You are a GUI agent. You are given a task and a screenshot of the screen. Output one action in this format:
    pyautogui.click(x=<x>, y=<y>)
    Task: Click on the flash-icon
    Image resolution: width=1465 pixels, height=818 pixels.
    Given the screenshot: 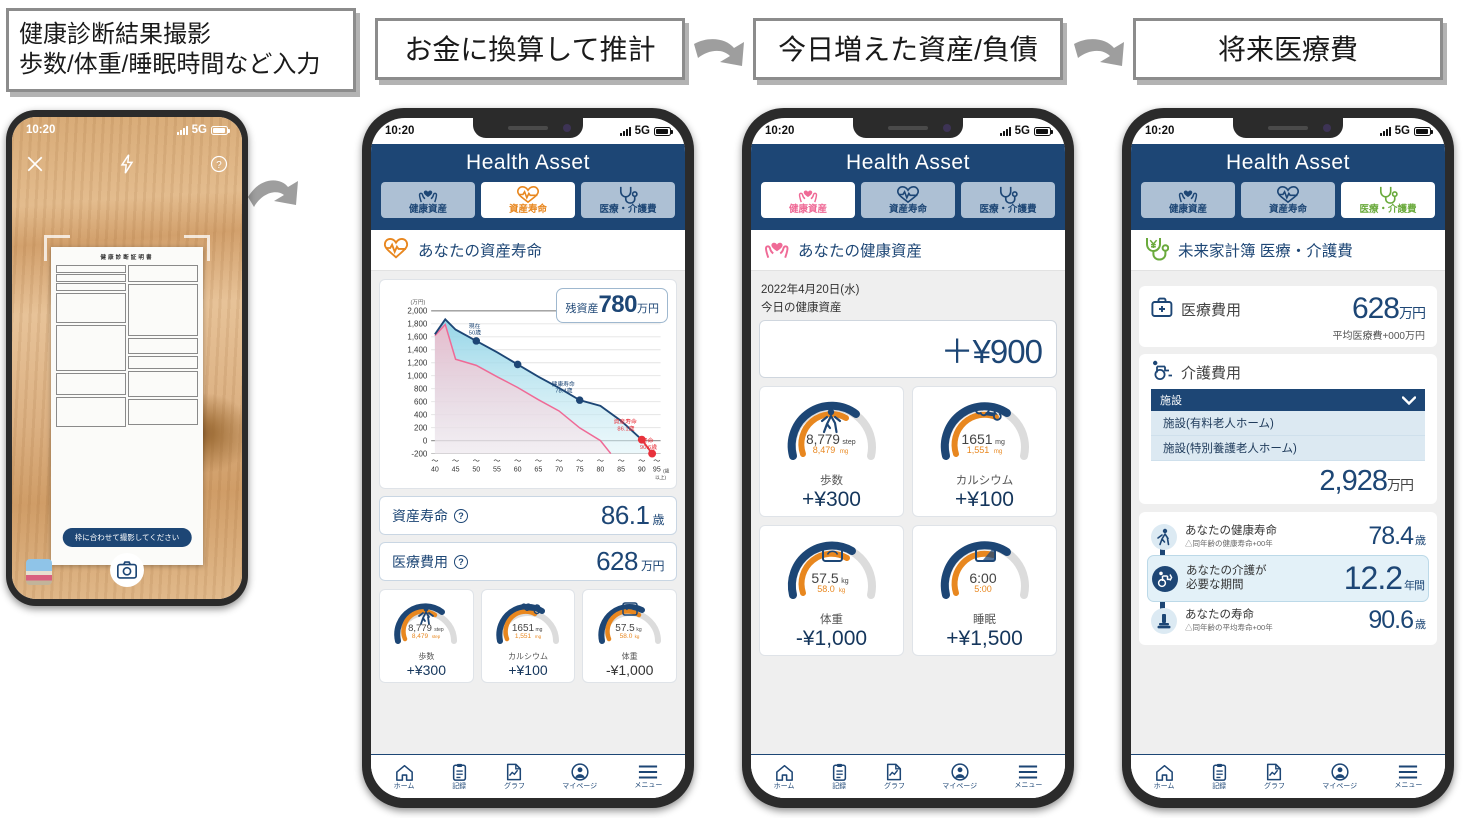 What is the action you would take?
    pyautogui.click(x=127, y=164)
    